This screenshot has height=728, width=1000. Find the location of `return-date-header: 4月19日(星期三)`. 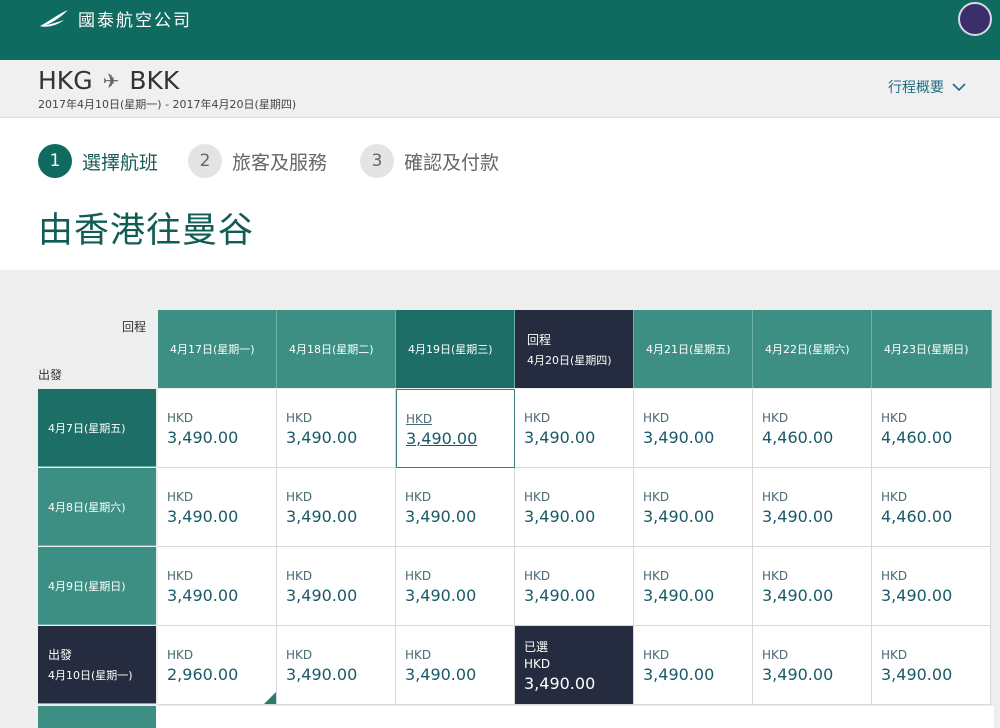

return-date-header: 4月19日(星期三) is located at coordinates (455, 349).